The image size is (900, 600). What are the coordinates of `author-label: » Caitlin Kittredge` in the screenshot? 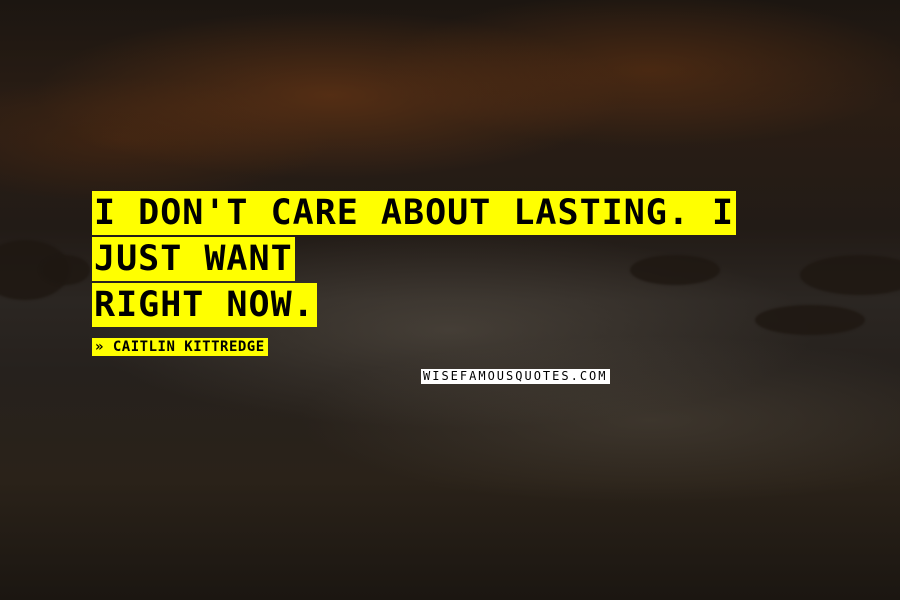 It's located at (180, 347).